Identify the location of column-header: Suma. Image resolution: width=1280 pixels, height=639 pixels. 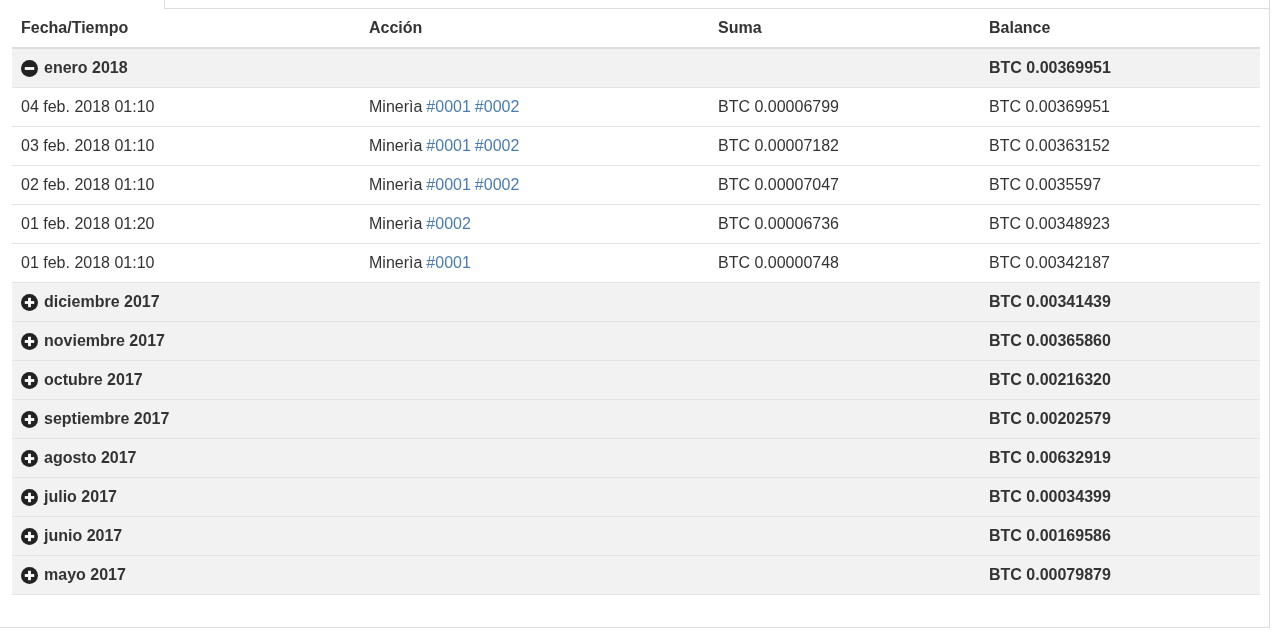
(740, 28).